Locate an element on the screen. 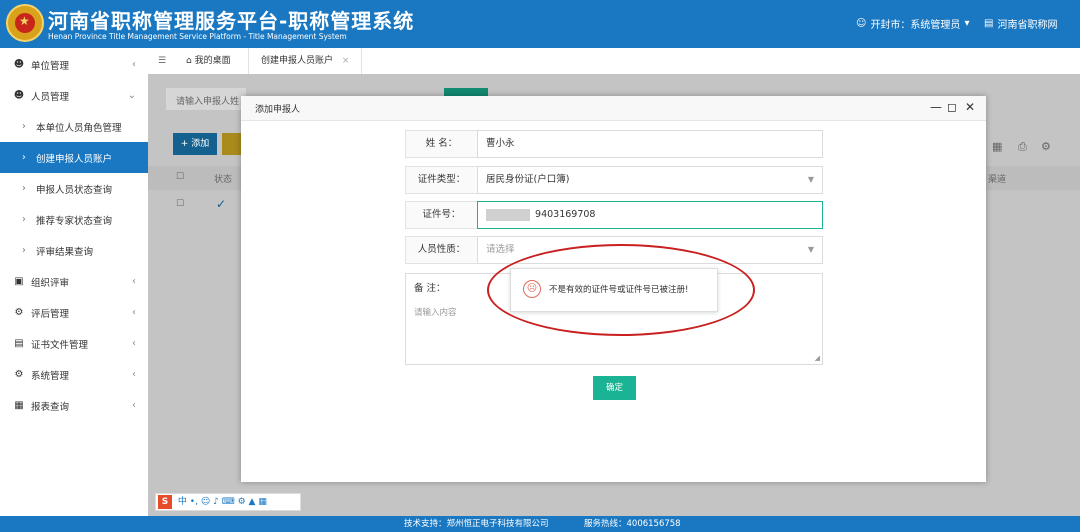  chevron-down-icon: ⌄ is located at coordinates (131, 95).